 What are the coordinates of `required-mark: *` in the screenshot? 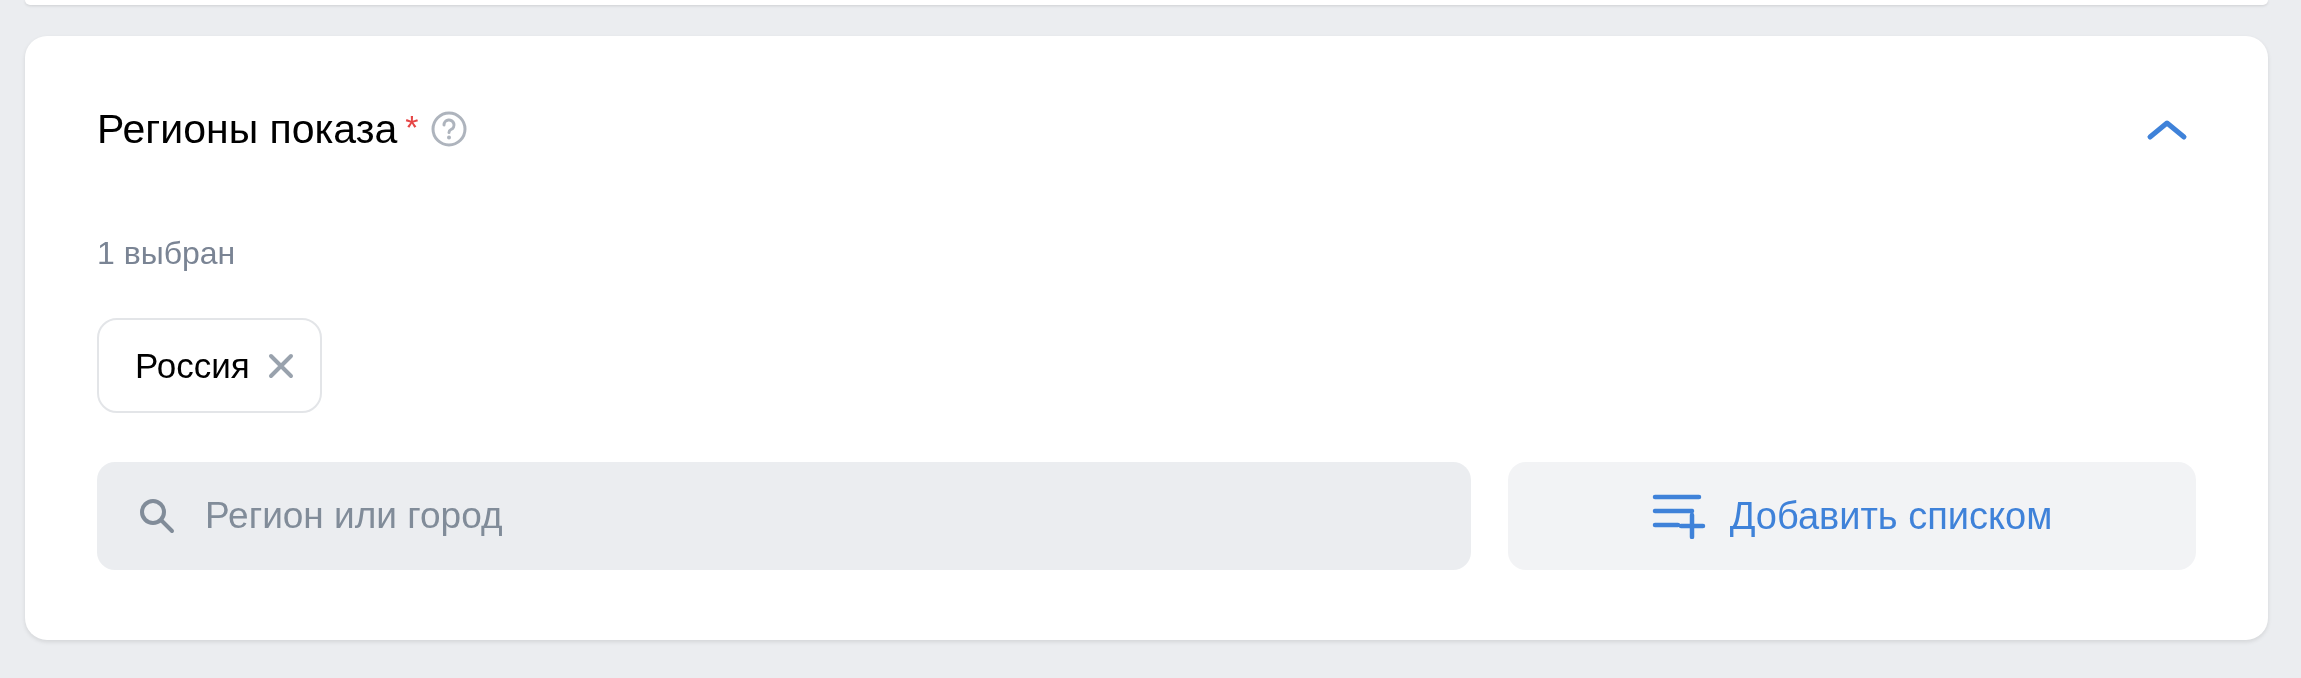 It's located at (412, 127).